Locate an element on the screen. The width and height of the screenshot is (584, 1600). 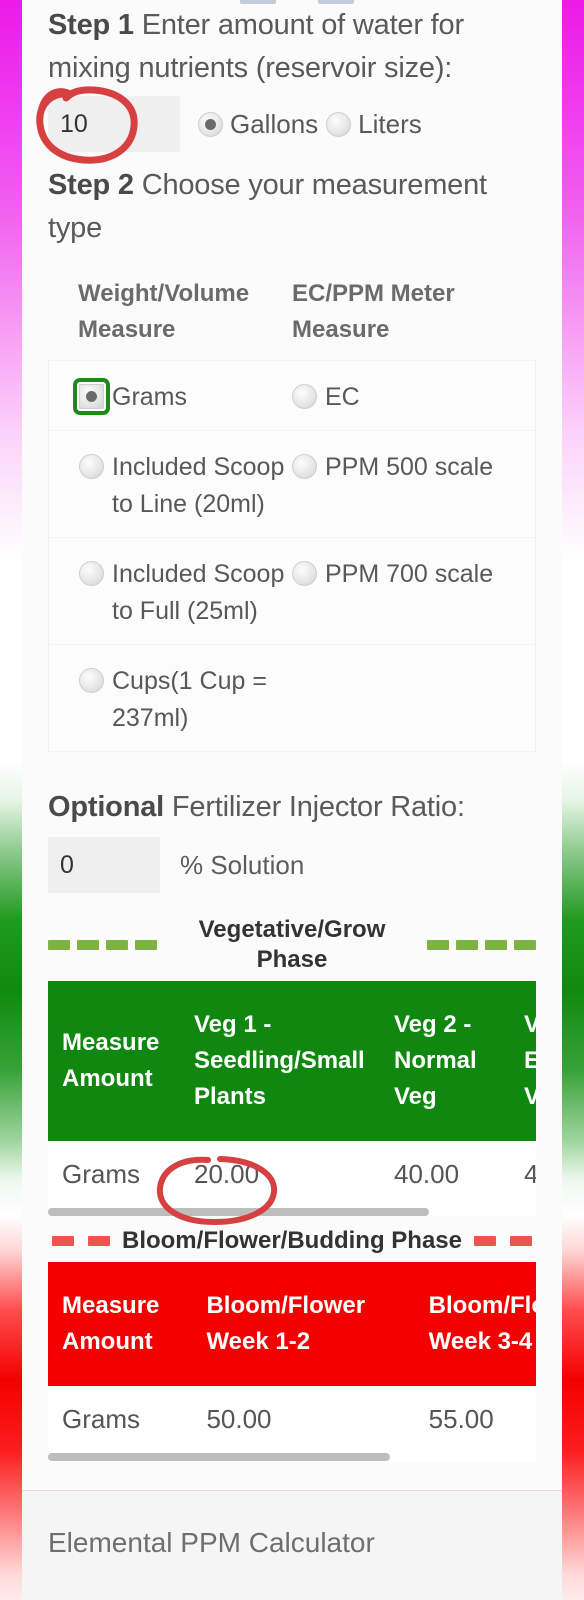
veg-th-2: Veg 2 - Normal Veg is located at coordinates (445, 1061).